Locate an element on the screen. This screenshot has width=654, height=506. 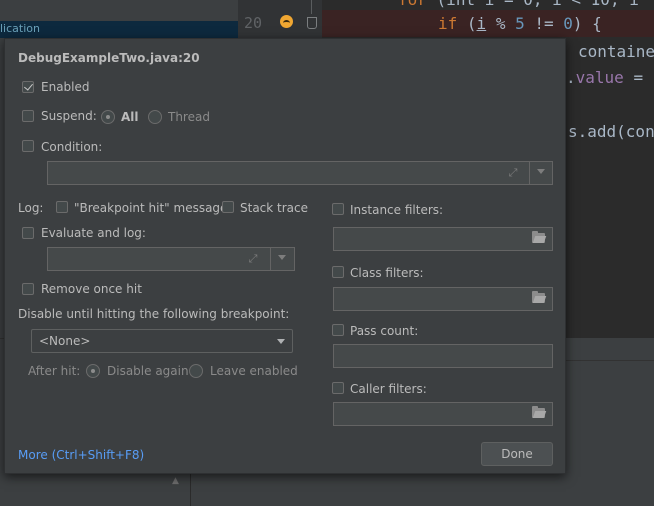
code-line-21: containe is located at coordinates (616, 51).